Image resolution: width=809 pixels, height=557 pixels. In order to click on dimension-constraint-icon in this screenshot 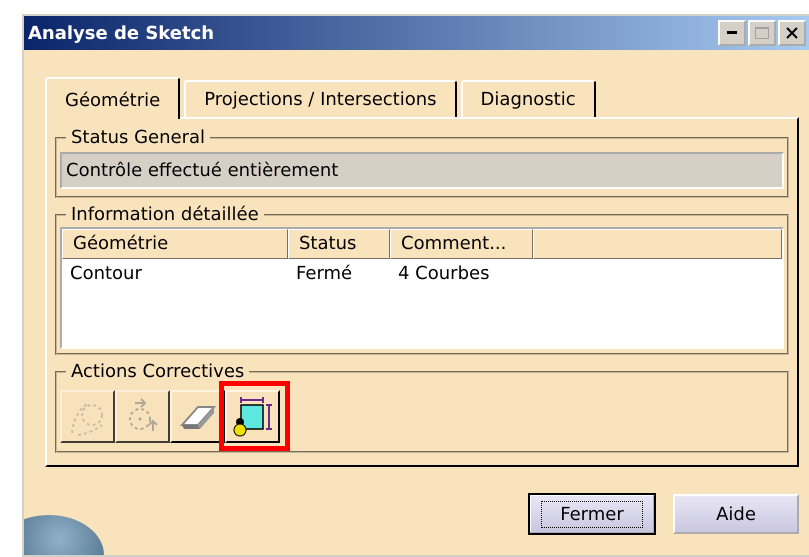, I will do `click(252, 416)`.